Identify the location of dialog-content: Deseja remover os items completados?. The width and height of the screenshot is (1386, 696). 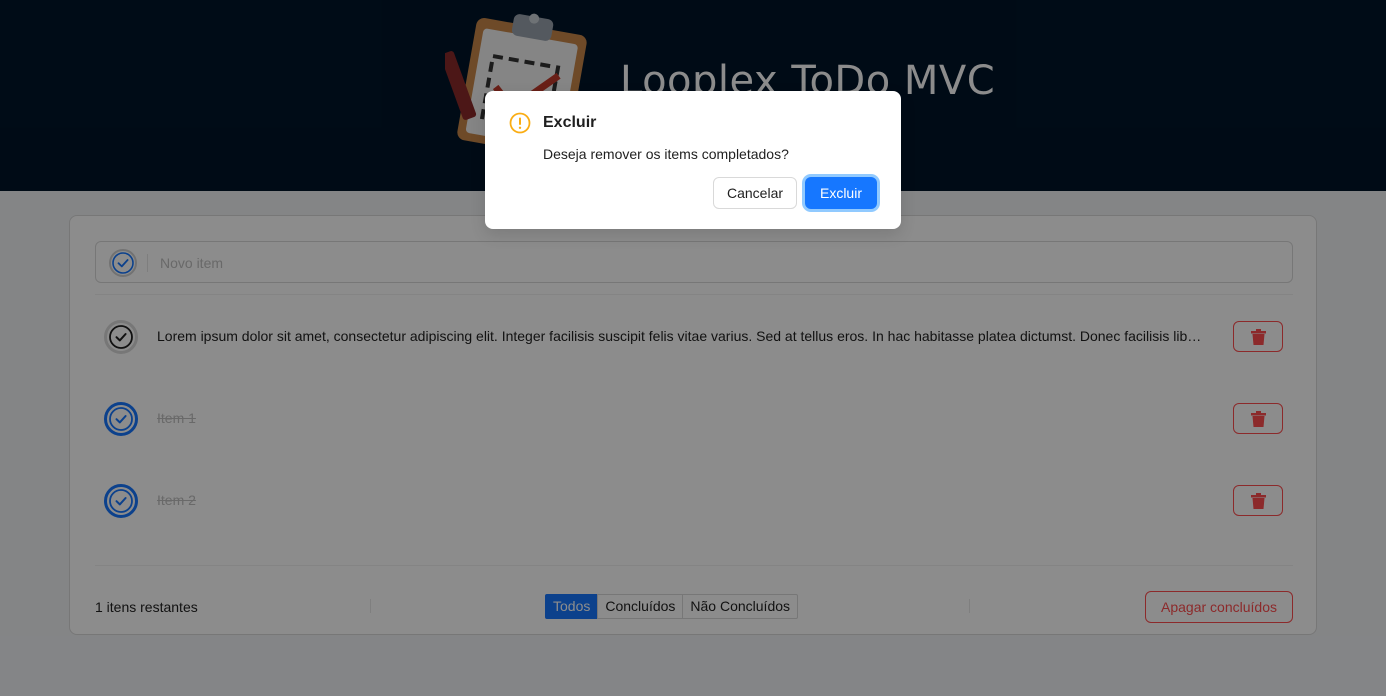
(666, 154).